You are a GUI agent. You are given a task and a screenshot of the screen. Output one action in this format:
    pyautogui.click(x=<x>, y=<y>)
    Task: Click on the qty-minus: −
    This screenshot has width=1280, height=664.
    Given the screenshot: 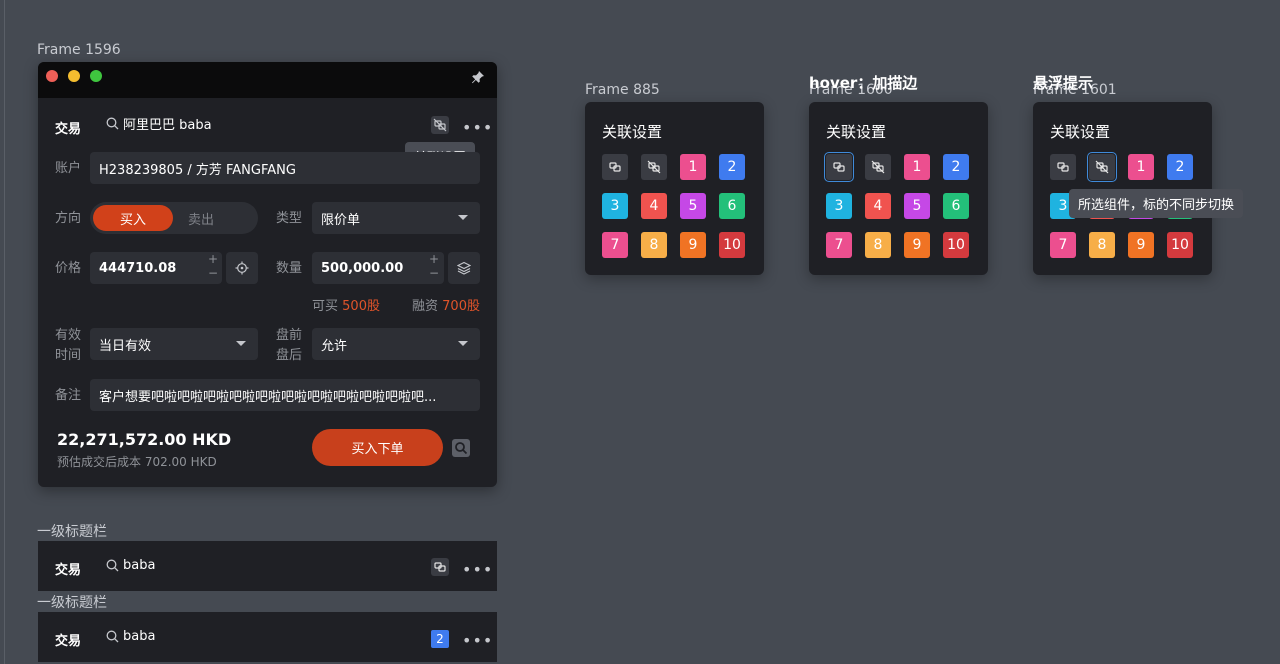 What is the action you would take?
    pyautogui.click(x=434, y=273)
    